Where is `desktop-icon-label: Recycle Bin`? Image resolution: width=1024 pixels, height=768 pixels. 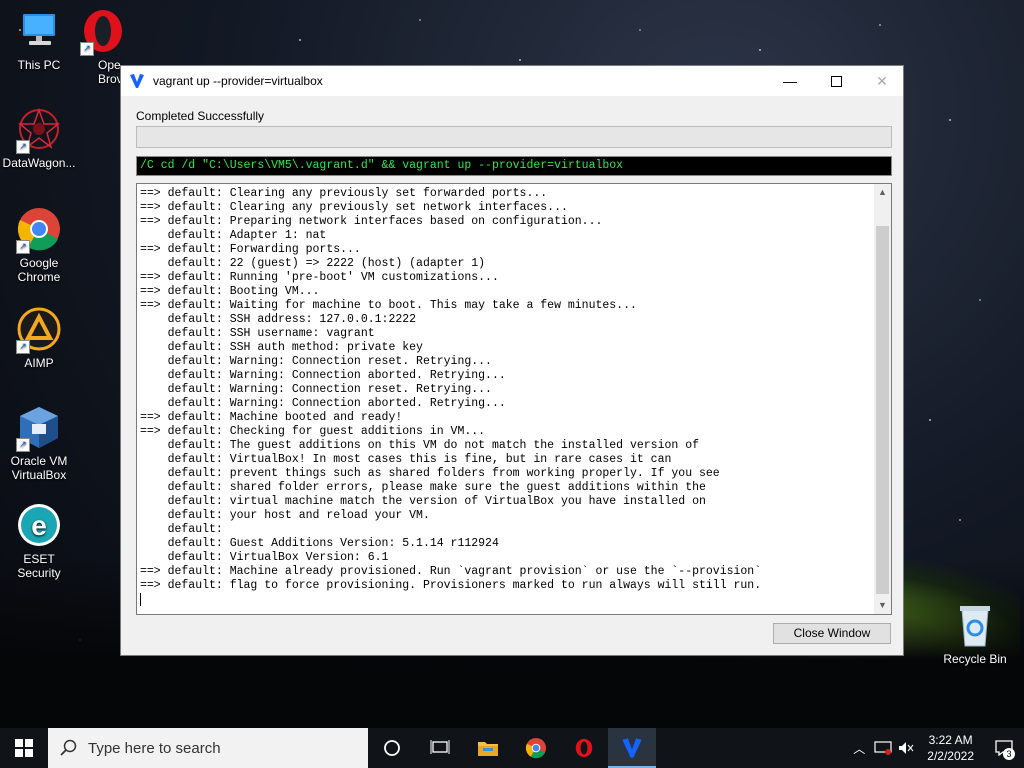 desktop-icon-label: Recycle Bin is located at coordinates (975, 659).